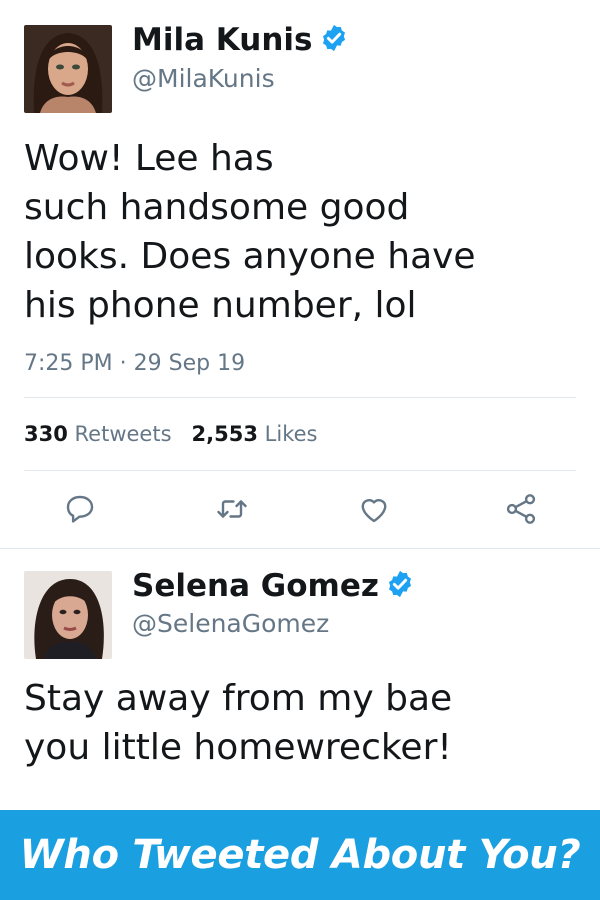 The width and height of the screenshot is (600, 900). I want to click on tweet-text-line: such handsome good, so click(217, 207).